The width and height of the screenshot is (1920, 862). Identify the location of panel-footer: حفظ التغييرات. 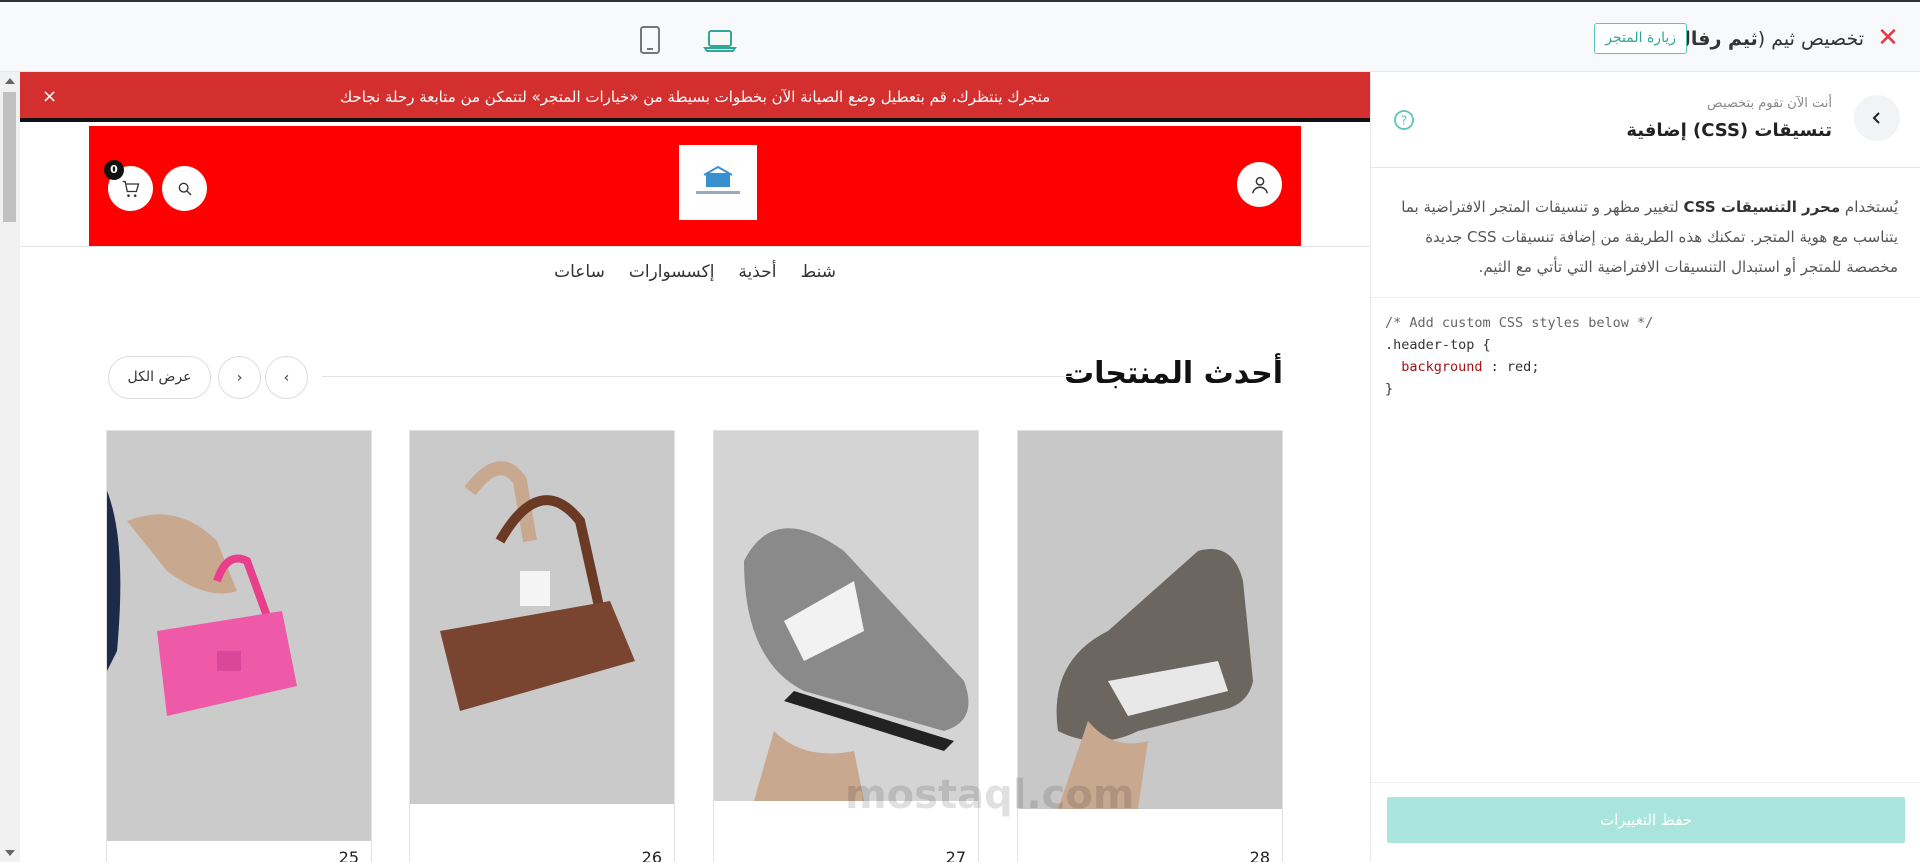
(1645, 822).